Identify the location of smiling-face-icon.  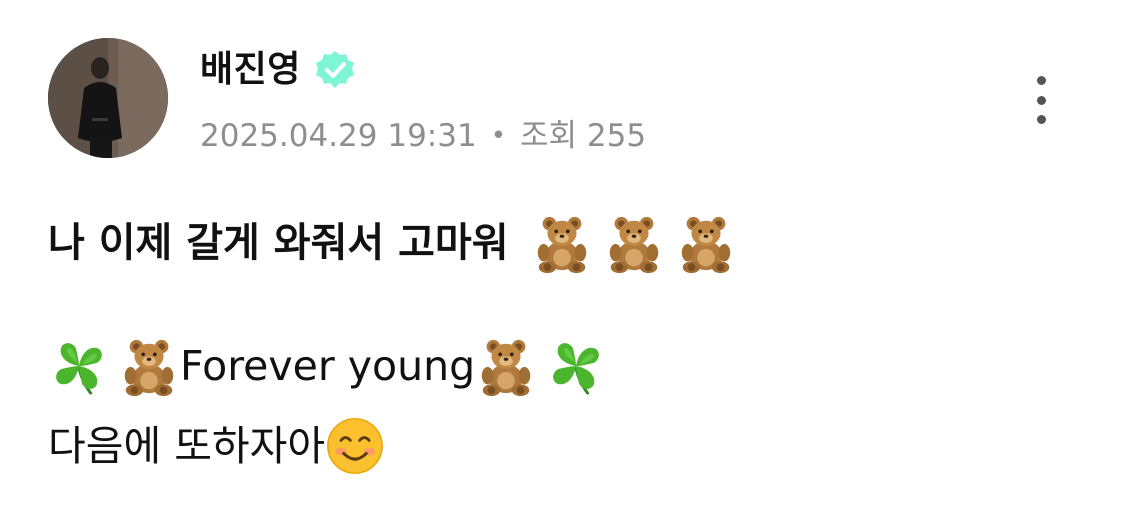
(355, 446).